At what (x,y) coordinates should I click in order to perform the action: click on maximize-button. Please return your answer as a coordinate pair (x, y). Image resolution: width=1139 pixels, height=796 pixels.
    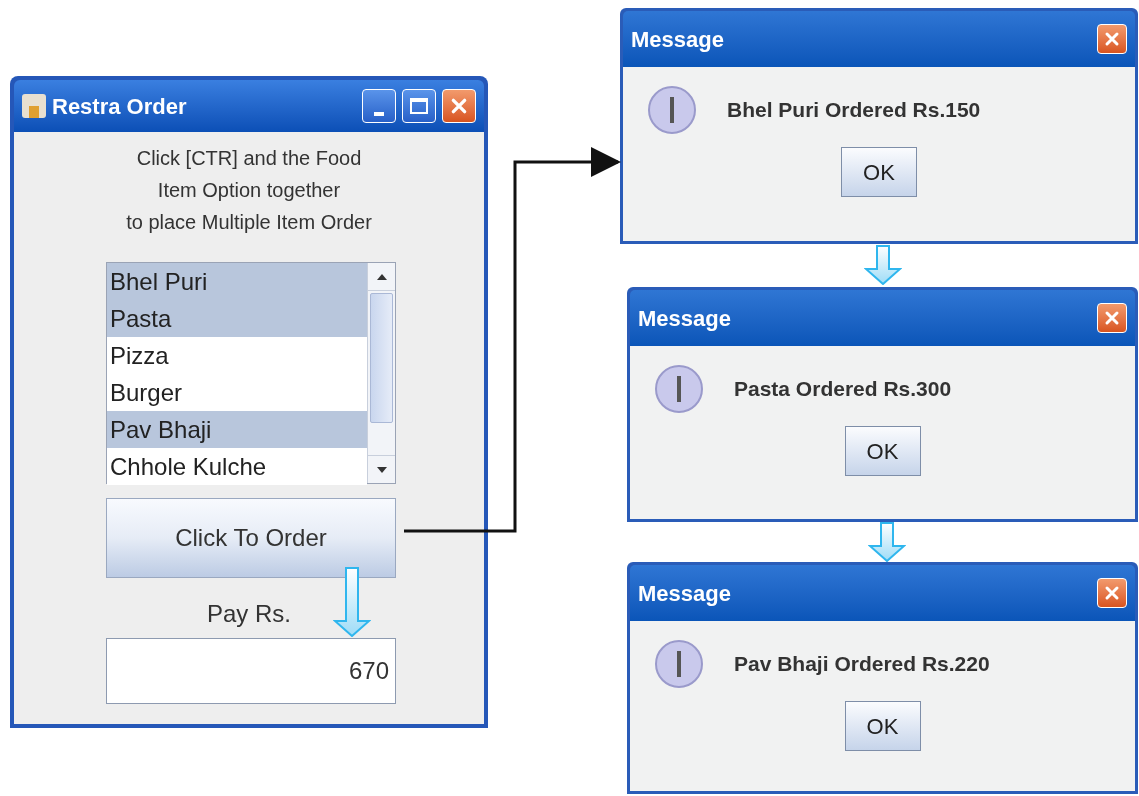
    Looking at the image, I should click on (419, 106).